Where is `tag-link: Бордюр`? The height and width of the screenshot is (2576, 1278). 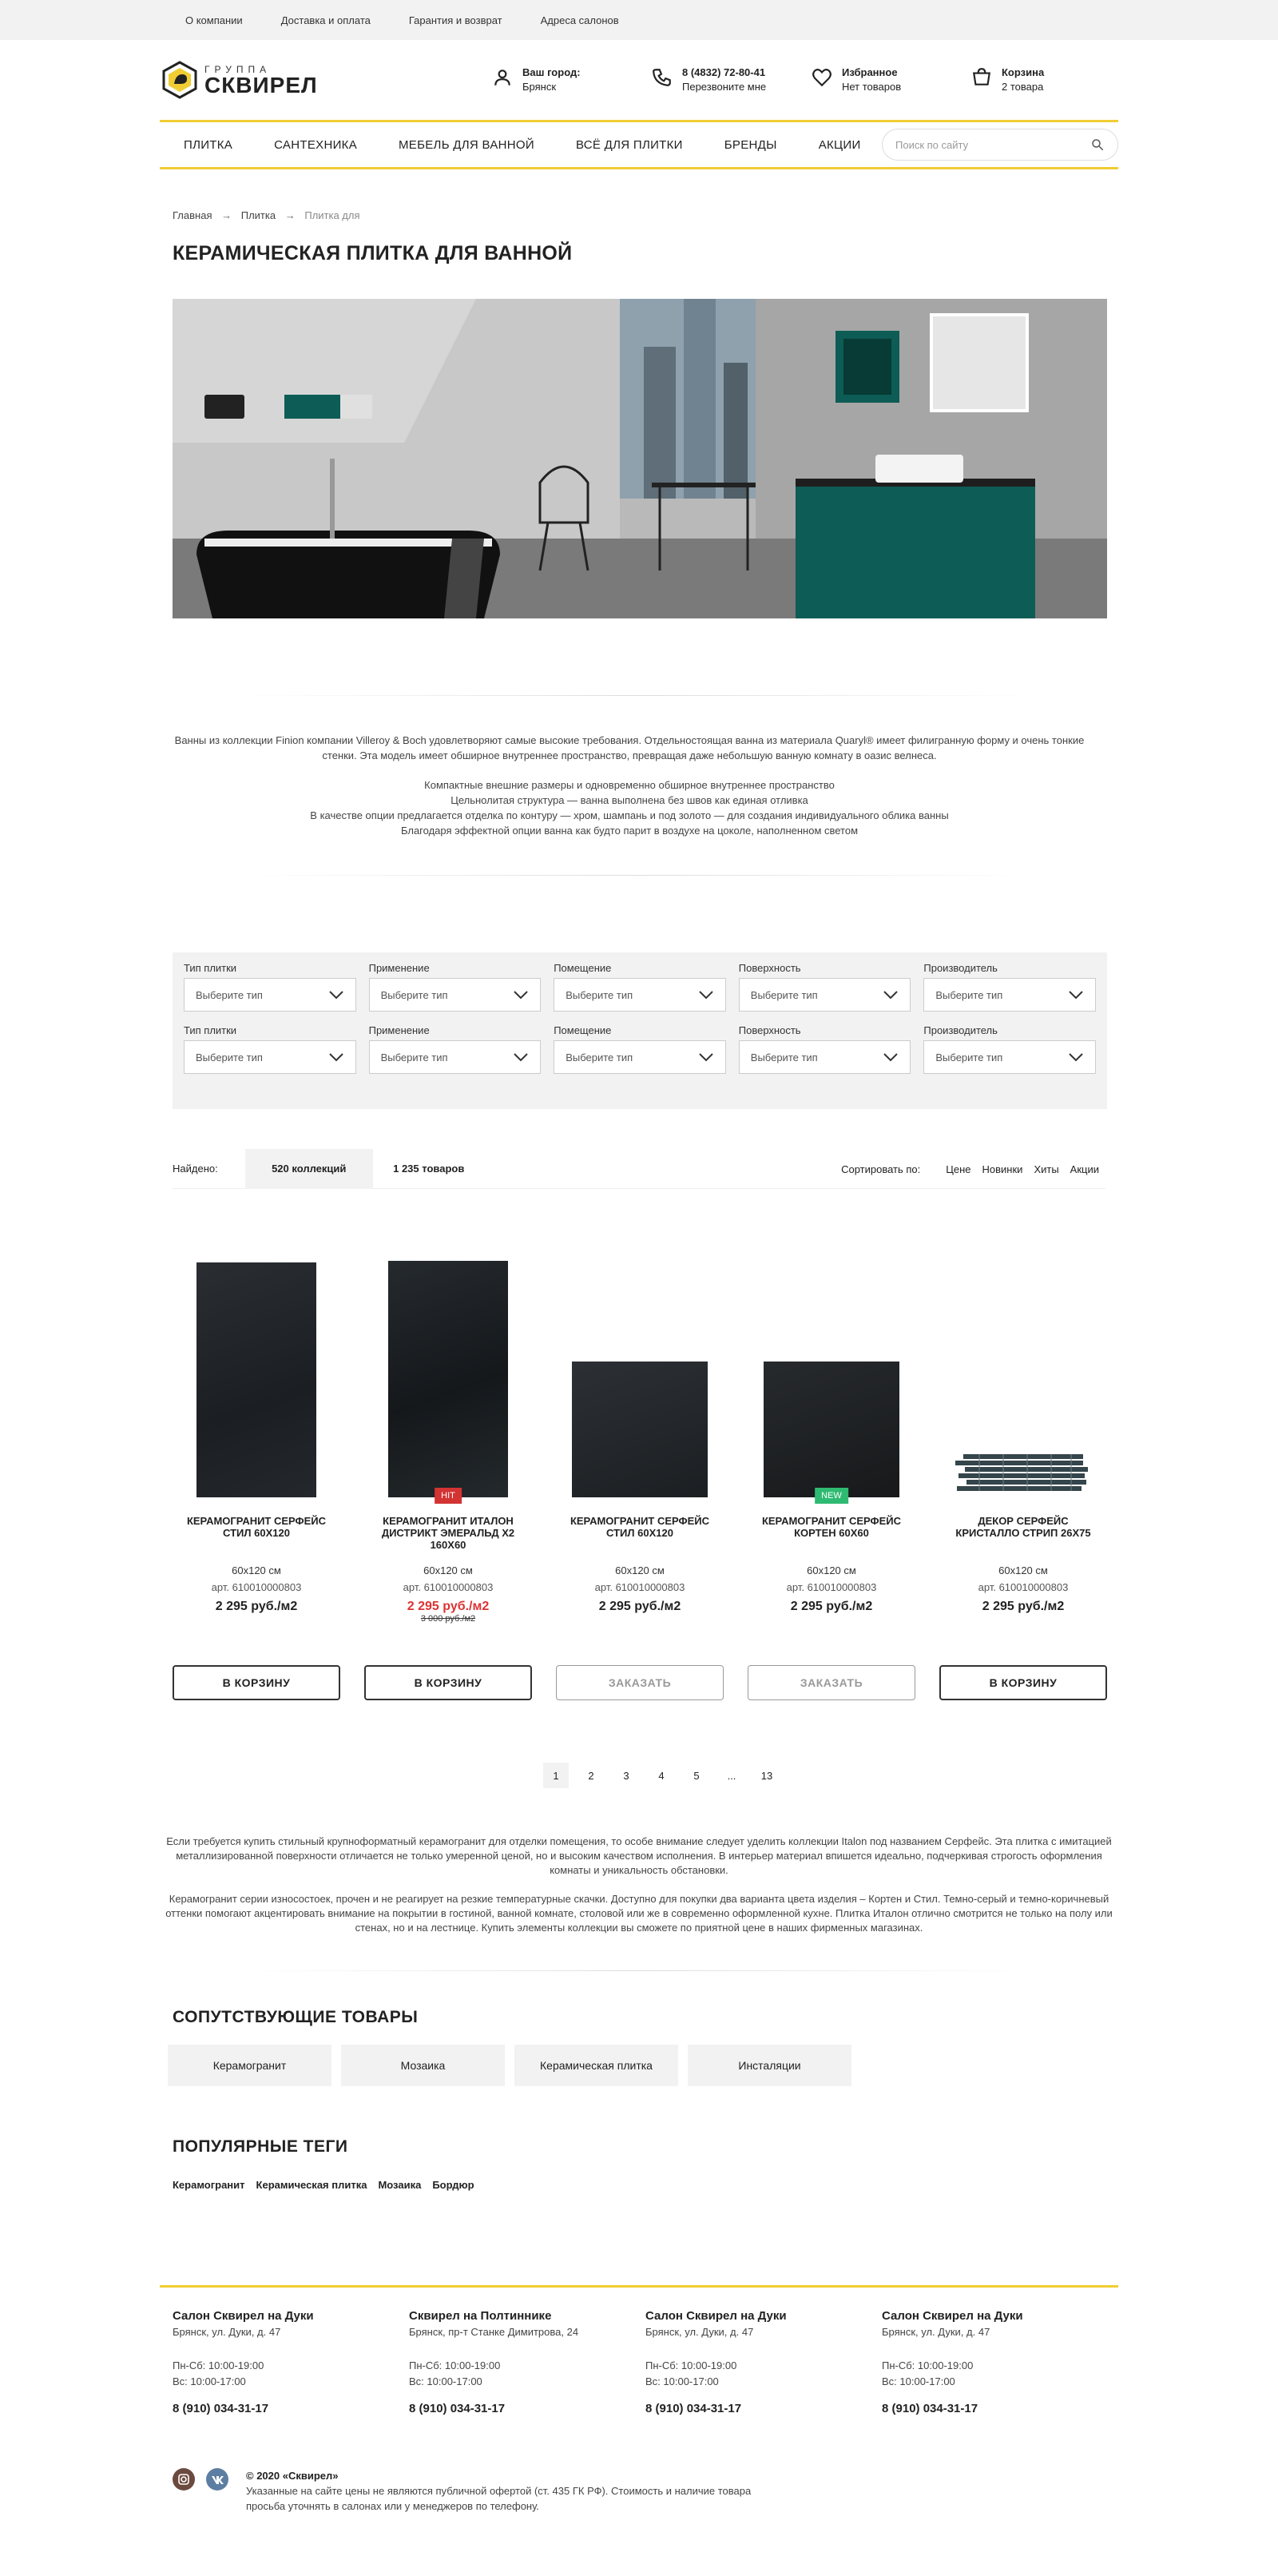 tag-link: Бордюр is located at coordinates (453, 2185).